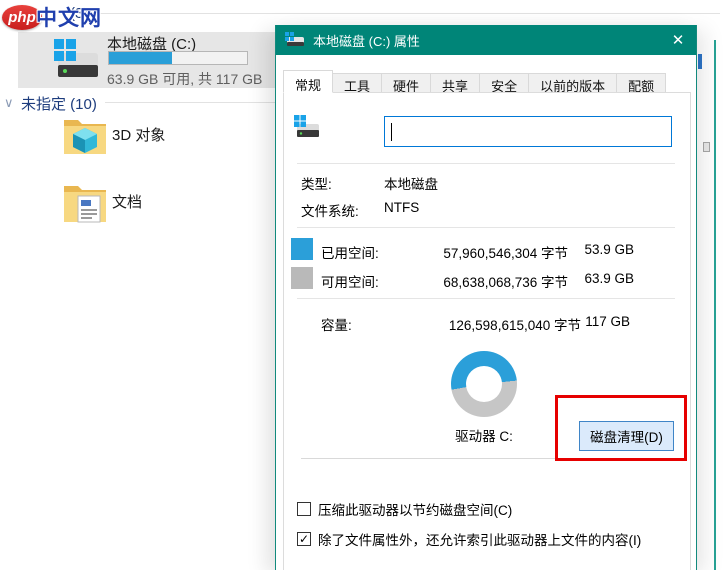 This screenshot has height=570, width=726. Describe the element at coordinates (456, 83) in the screenshot. I see `tab-sharing: 共享` at that location.